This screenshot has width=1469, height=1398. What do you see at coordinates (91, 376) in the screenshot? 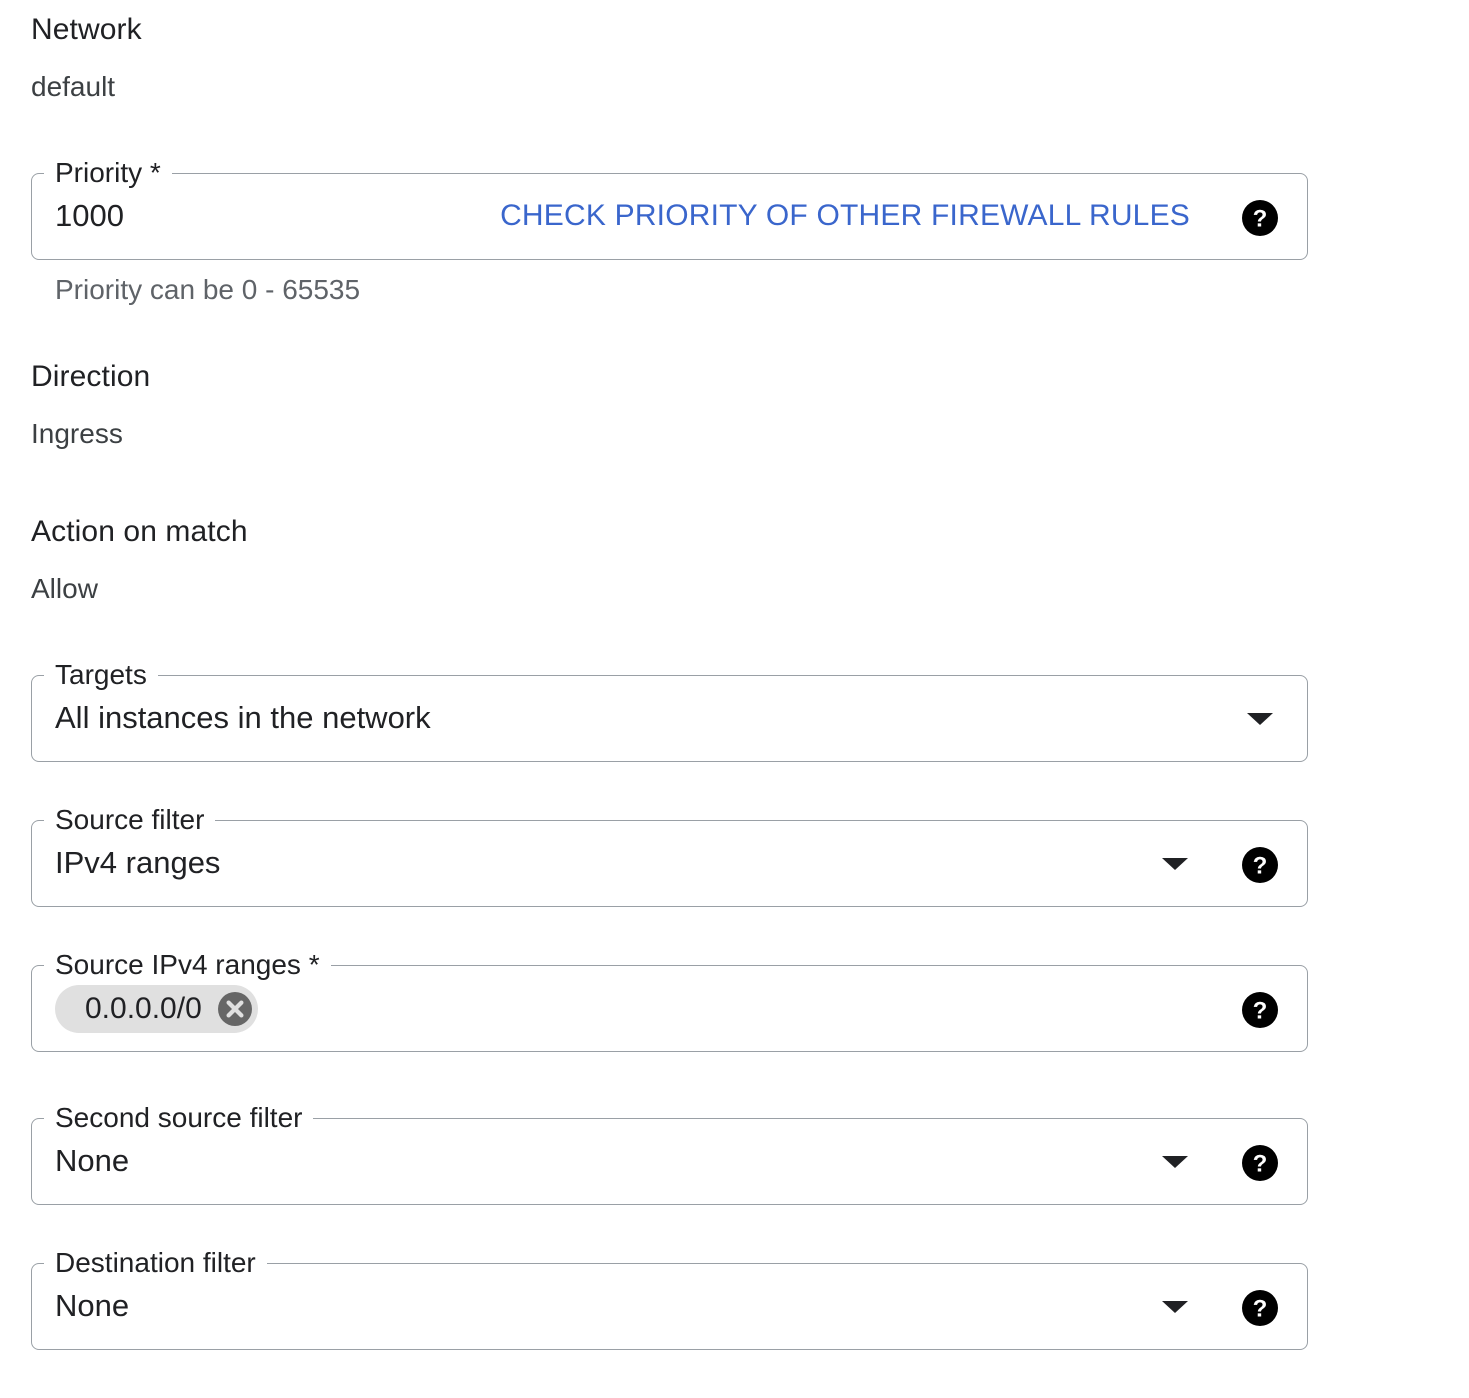
I see `direction-label: Direction` at bounding box center [91, 376].